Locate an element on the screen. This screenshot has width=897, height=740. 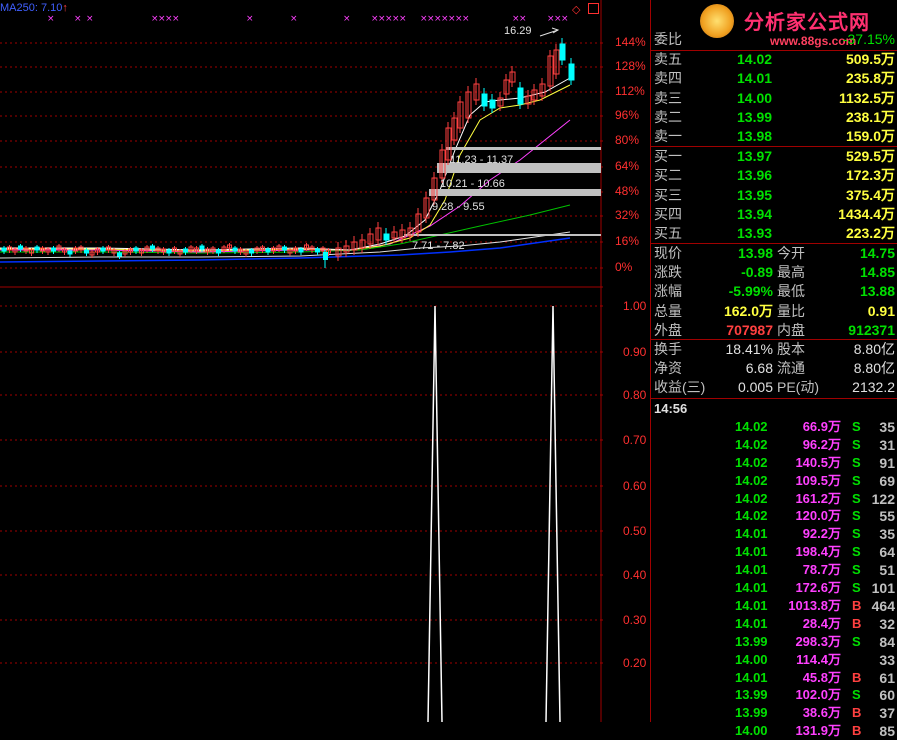
tick-row: 13.99 298.3万 S 84 is located at coordinates (774, 642).